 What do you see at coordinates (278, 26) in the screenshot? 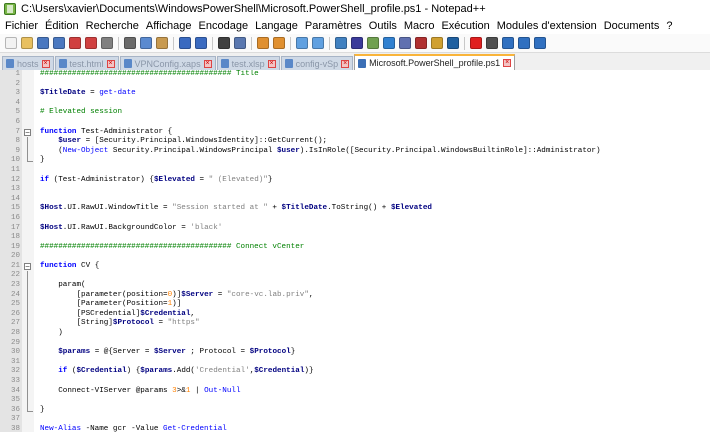
I see `menu-item-5: Langage` at bounding box center [278, 26].